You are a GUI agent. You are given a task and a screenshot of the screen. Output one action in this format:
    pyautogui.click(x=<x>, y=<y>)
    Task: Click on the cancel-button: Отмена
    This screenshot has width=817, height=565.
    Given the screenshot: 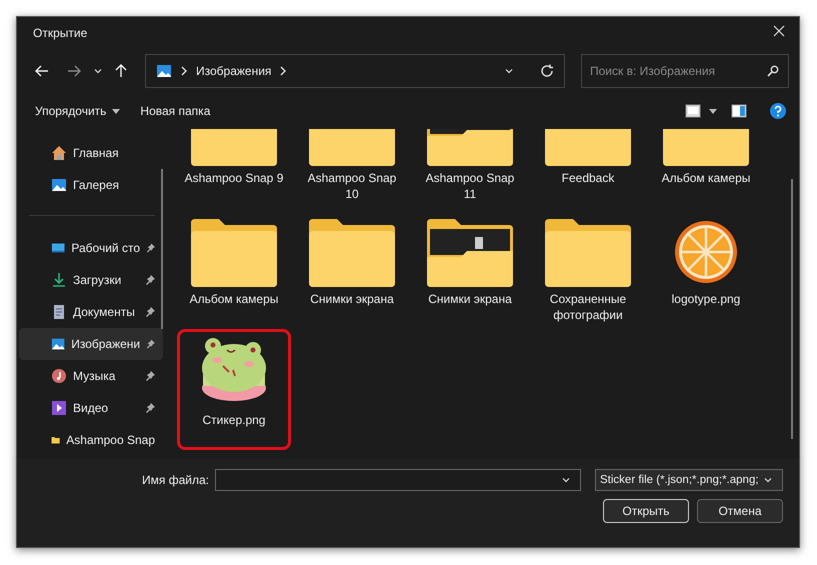 What is the action you would take?
    pyautogui.click(x=740, y=511)
    